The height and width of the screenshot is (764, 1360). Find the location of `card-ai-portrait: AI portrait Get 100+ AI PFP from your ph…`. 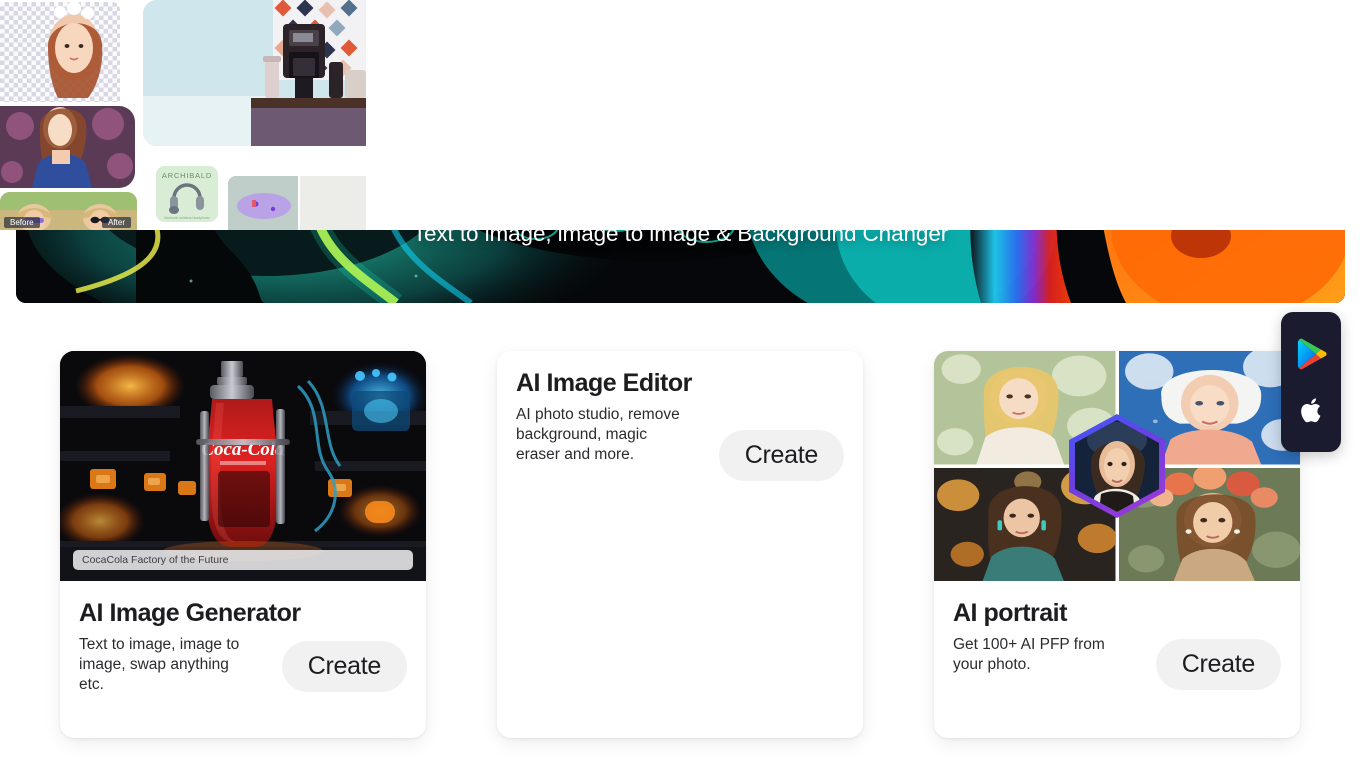

card-ai-portrait: AI portrait Get 100+ AI PFP from your ph… is located at coordinates (1117, 544).